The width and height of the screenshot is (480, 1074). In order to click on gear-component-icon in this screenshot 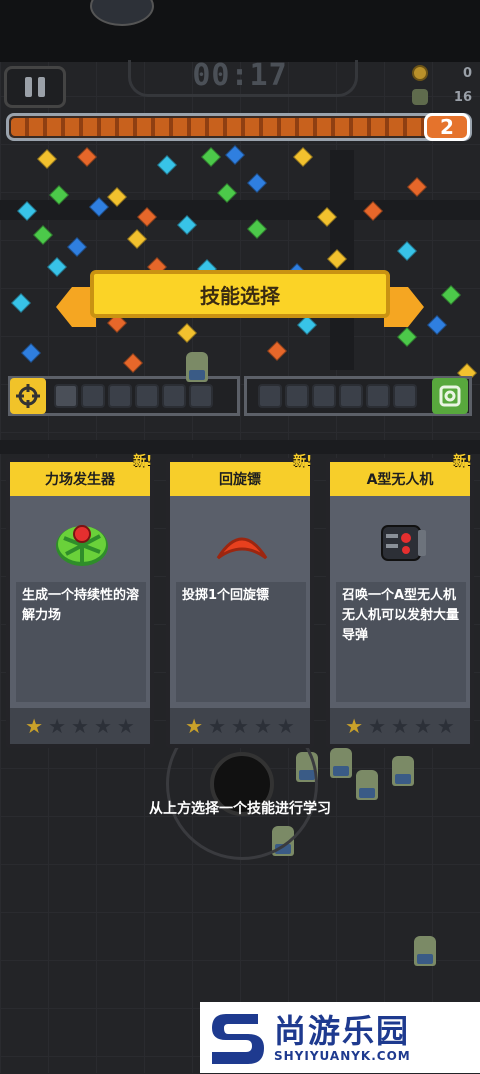, I will do `click(450, 396)`.